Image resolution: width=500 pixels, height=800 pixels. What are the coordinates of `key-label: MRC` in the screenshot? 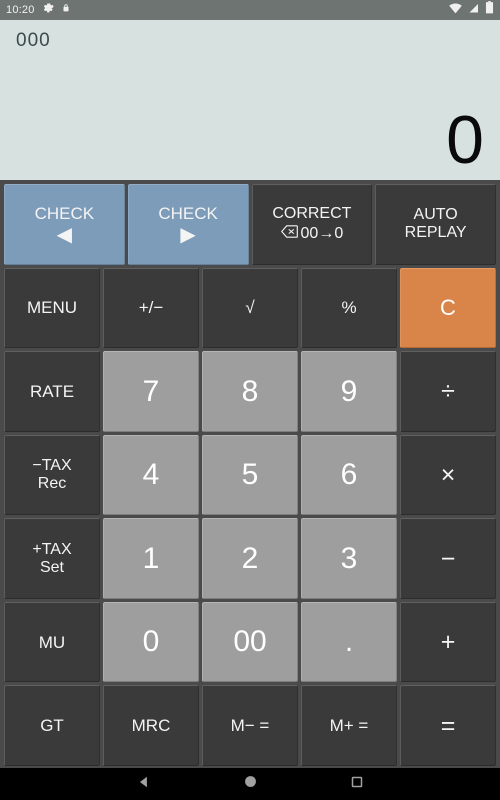 It's located at (151, 726).